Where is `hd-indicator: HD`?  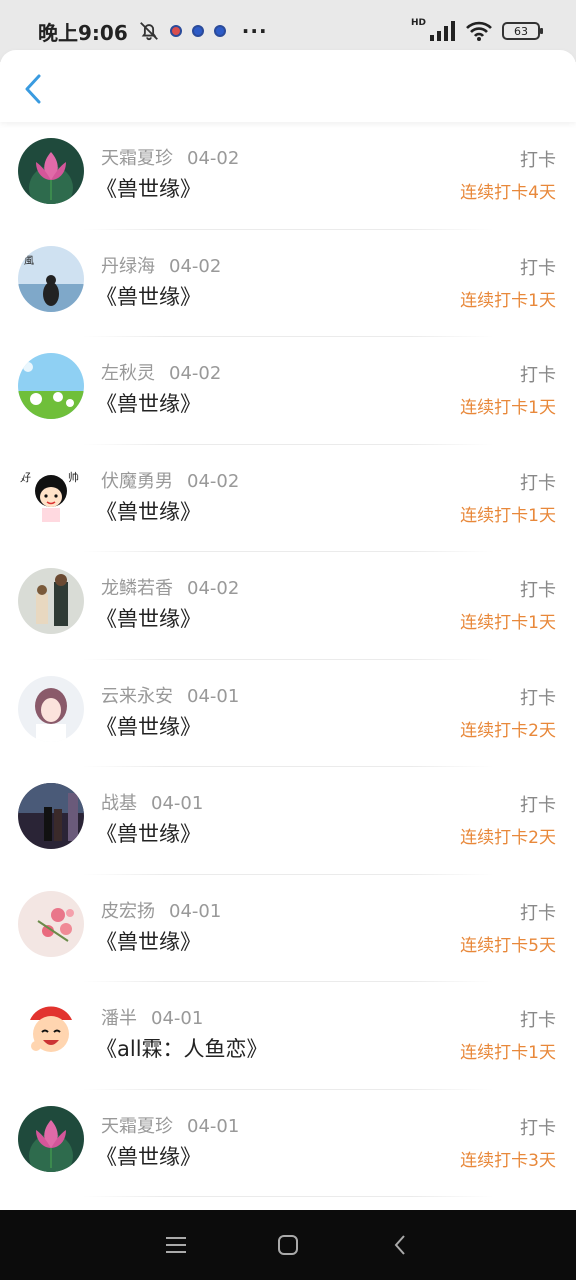 hd-indicator: HD is located at coordinates (418, 23).